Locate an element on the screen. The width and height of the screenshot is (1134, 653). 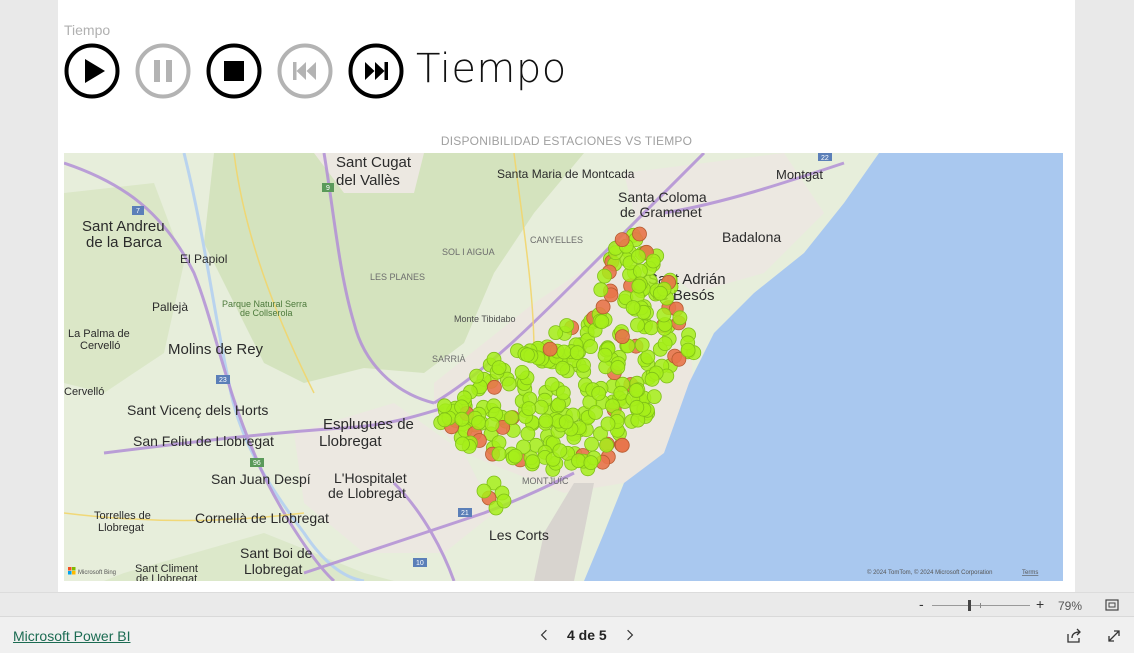
previous-page-button is located at coordinates (544, 635).